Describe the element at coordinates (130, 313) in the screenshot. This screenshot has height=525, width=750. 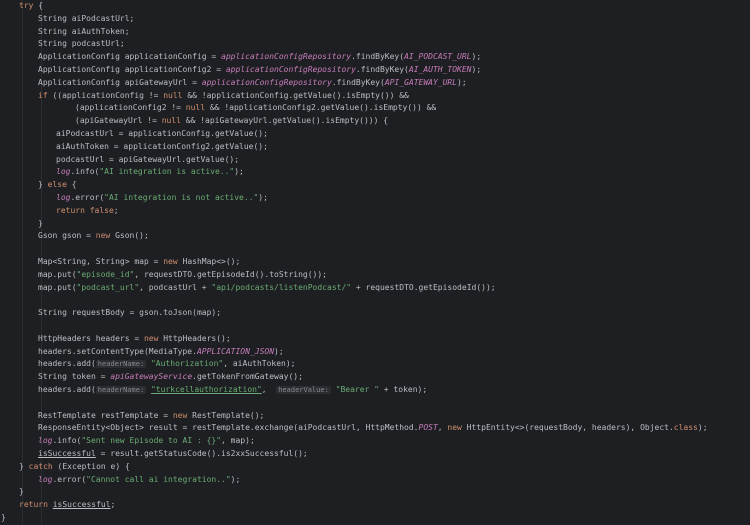
I see `code-token: String requestBody = gson.toJson(map);` at that location.